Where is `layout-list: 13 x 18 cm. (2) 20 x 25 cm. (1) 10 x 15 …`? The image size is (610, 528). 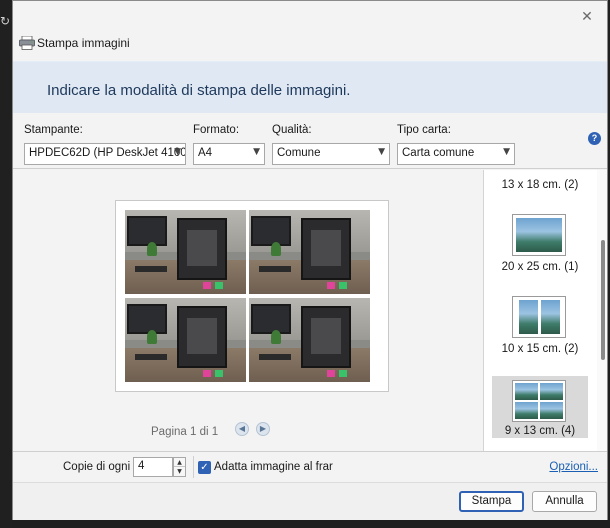 layout-list: 13 x 18 cm. (2) 20 x 25 cm. (1) 10 x 15 … is located at coordinates (545, 310).